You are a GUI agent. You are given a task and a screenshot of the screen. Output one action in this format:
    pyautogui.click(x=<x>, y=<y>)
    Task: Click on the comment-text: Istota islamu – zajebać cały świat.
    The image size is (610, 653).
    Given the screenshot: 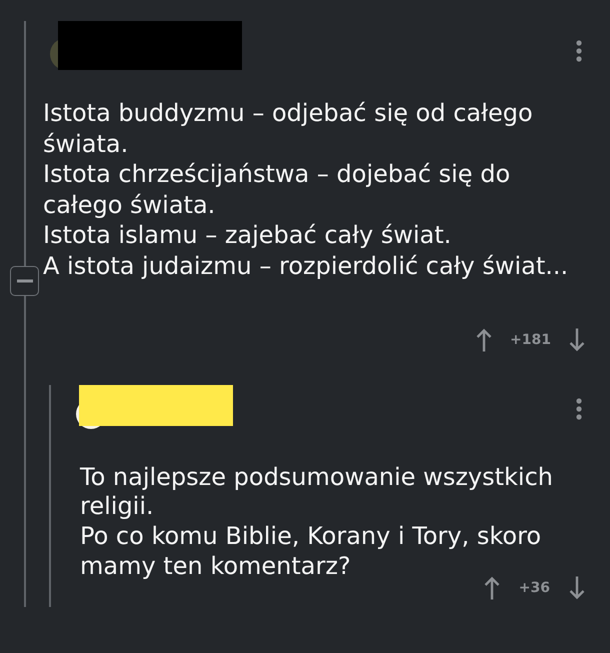 What is the action you would take?
    pyautogui.click(x=247, y=235)
    